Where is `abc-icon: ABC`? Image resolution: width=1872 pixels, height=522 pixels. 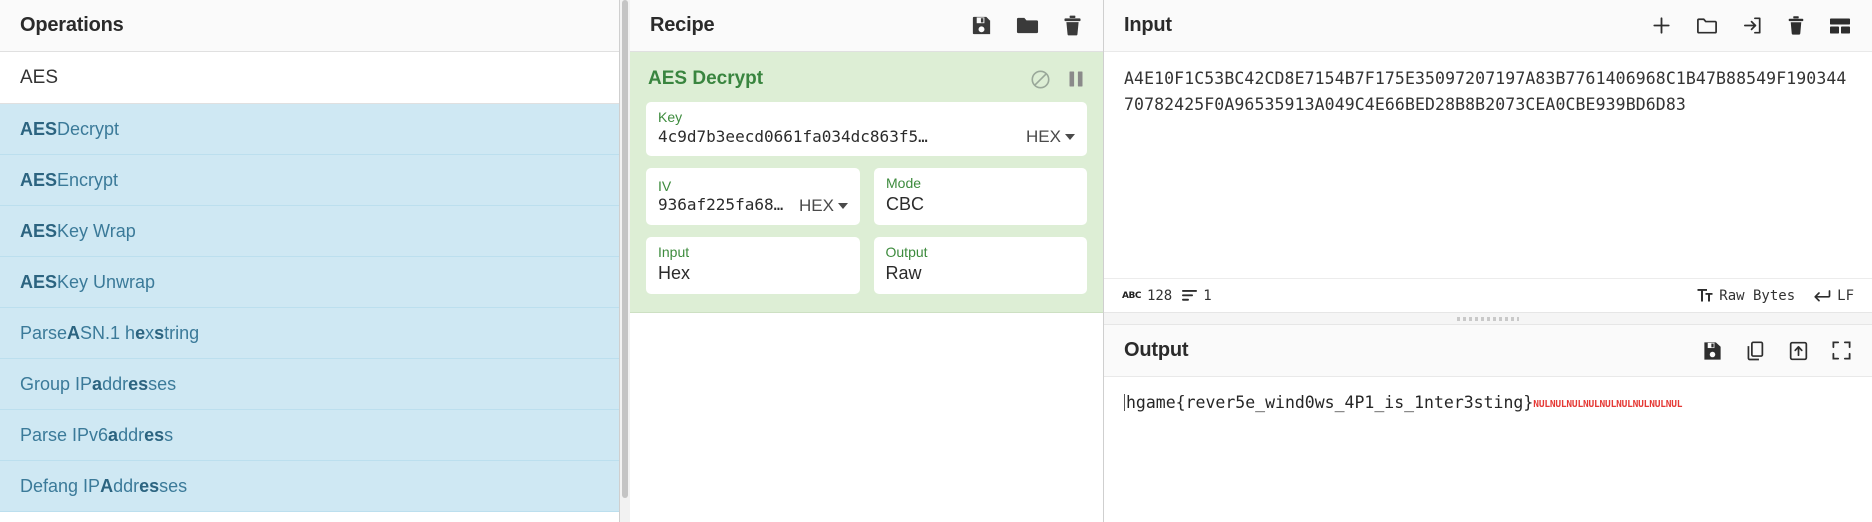
abc-icon: ABC is located at coordinates (1131, 295).